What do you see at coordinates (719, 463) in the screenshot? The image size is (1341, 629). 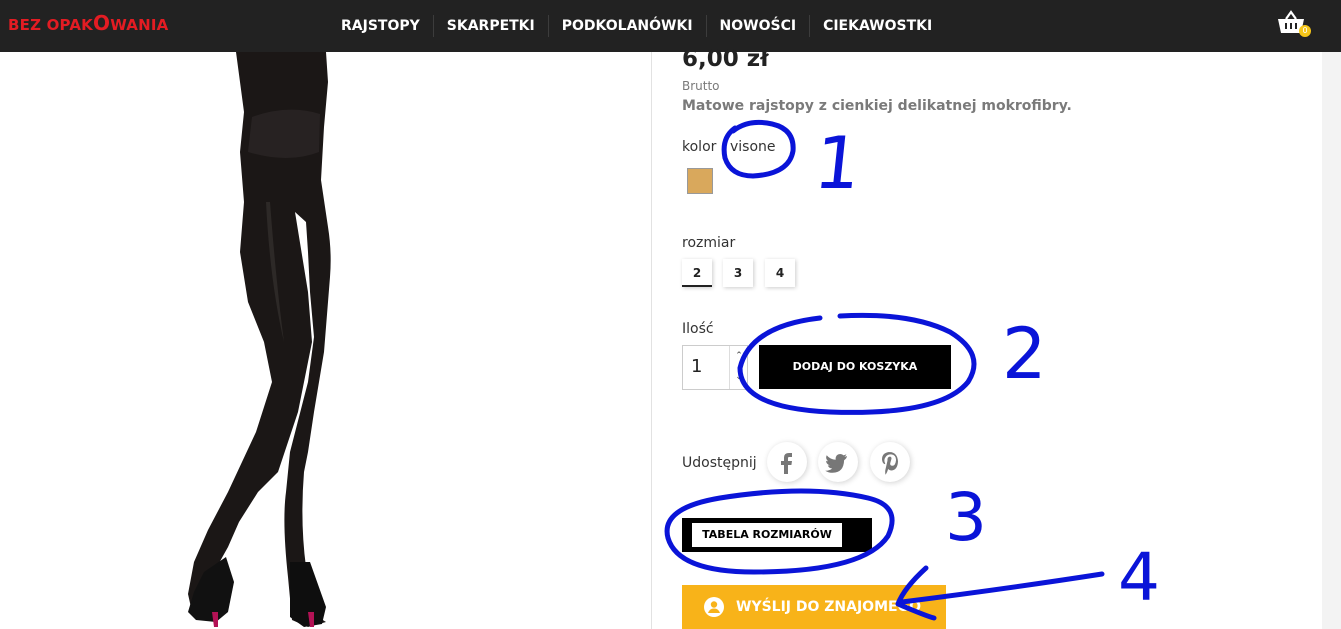 I see `share-label: Udostępnij` at bounding box center [719, 463].